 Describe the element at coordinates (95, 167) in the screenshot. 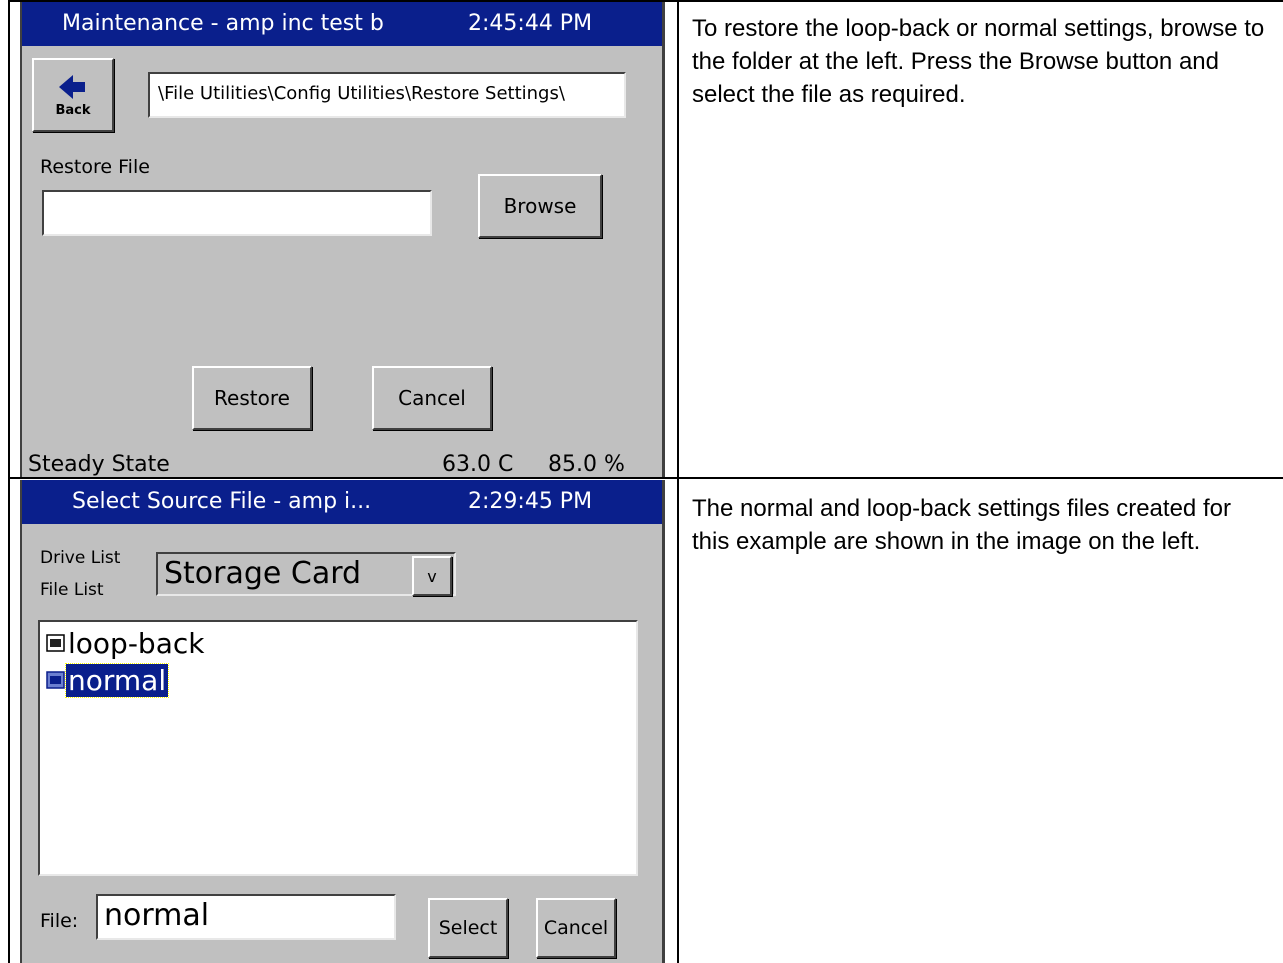

I see `restore-file-label: Restore File` at that location.